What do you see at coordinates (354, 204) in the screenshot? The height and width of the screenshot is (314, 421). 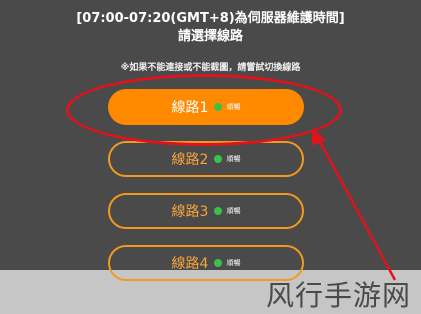 I see `annotation-arrow-icon` at bounding box center [354, 204].